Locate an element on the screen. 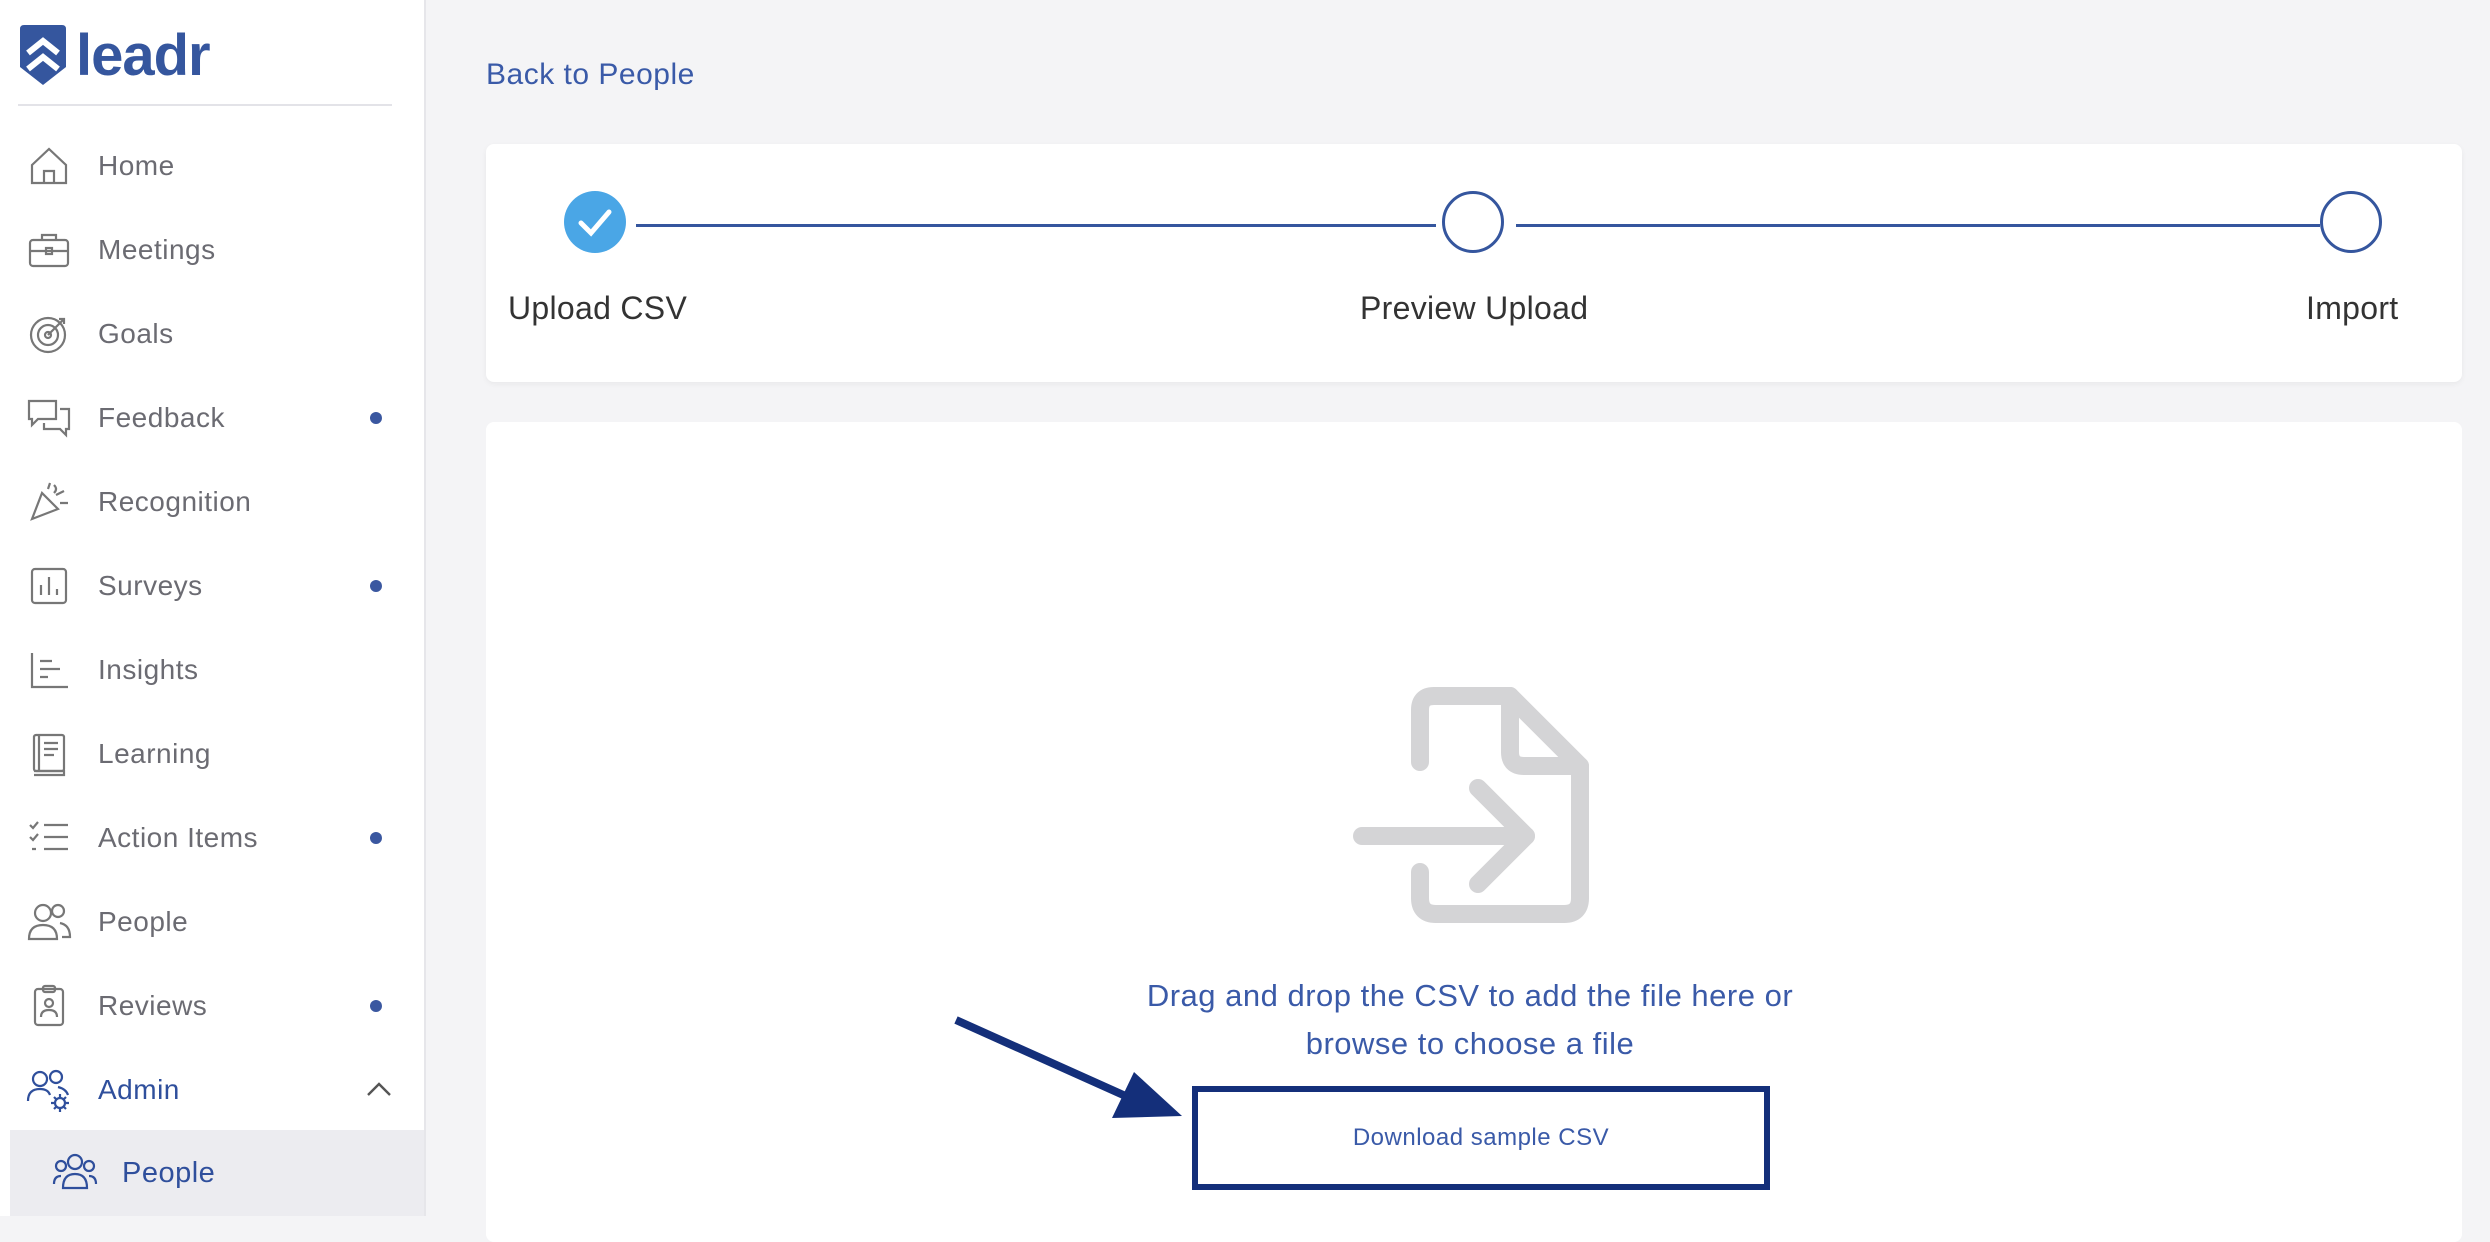 Image resolution: width=2490 pixels, height=1242 pixels. party-popper-icon is located at coordinates (49, 502).